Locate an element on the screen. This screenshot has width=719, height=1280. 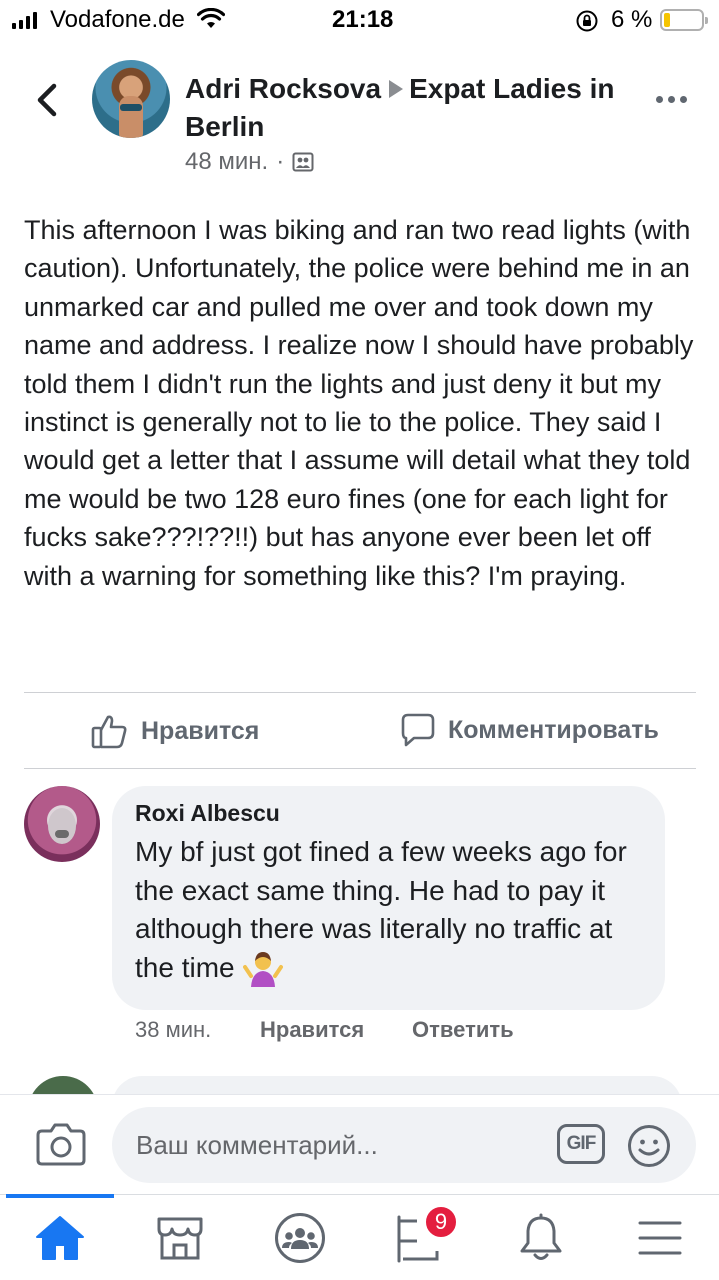
status-bar: Vodafone.de 21:18 6 % is located at coordinates (359, 20).